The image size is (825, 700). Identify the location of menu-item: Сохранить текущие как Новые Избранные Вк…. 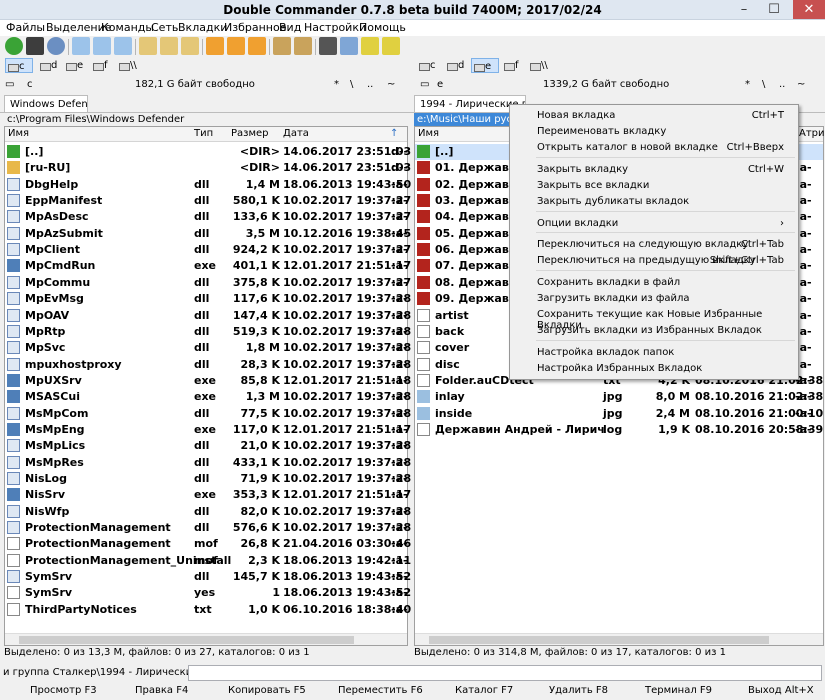
(654, 319).